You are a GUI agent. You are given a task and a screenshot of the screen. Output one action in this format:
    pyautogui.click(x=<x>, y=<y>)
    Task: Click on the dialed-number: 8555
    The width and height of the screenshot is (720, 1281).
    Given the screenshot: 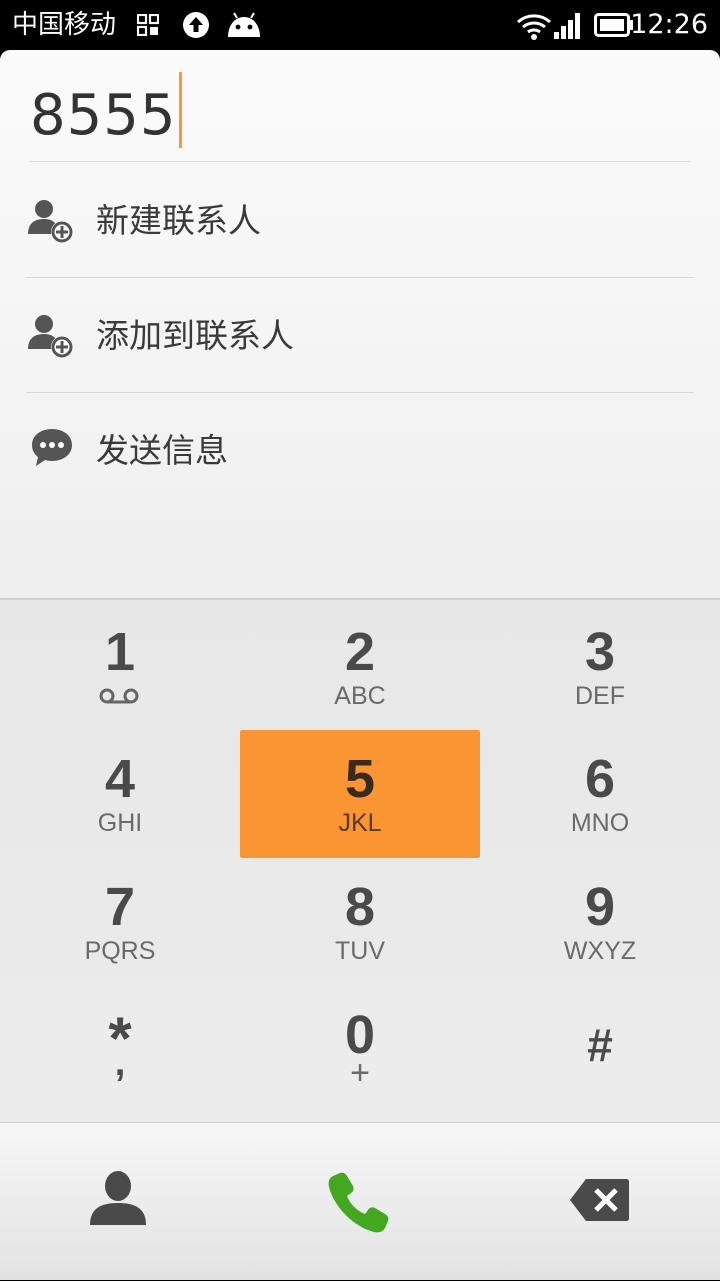 What is the action you would take?
    pyautogui.click(x=103, y=115)
    